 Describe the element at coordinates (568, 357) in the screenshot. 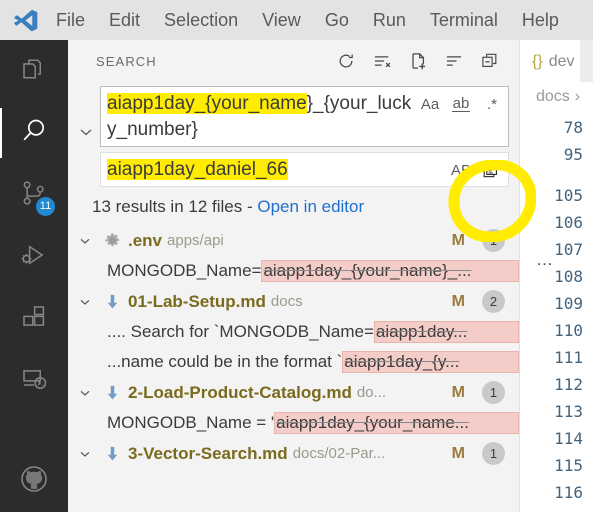

I see `line-number: 111` at that location.